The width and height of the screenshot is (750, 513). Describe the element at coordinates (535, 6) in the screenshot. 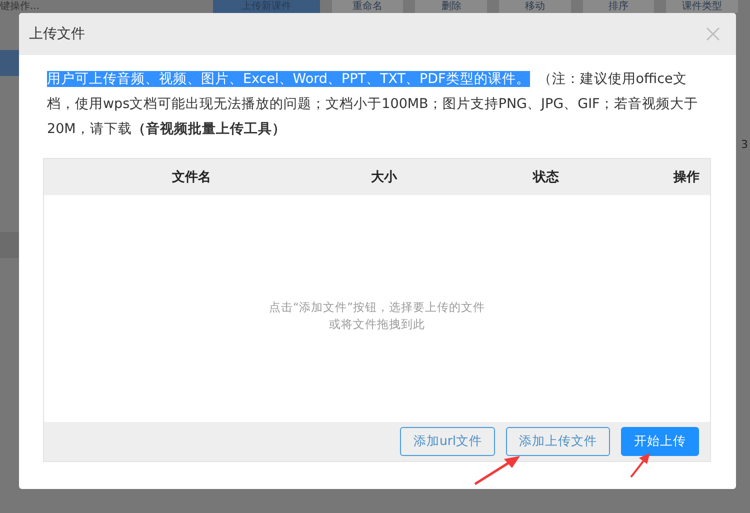

I see `toolbar-button: 移动` at that location.